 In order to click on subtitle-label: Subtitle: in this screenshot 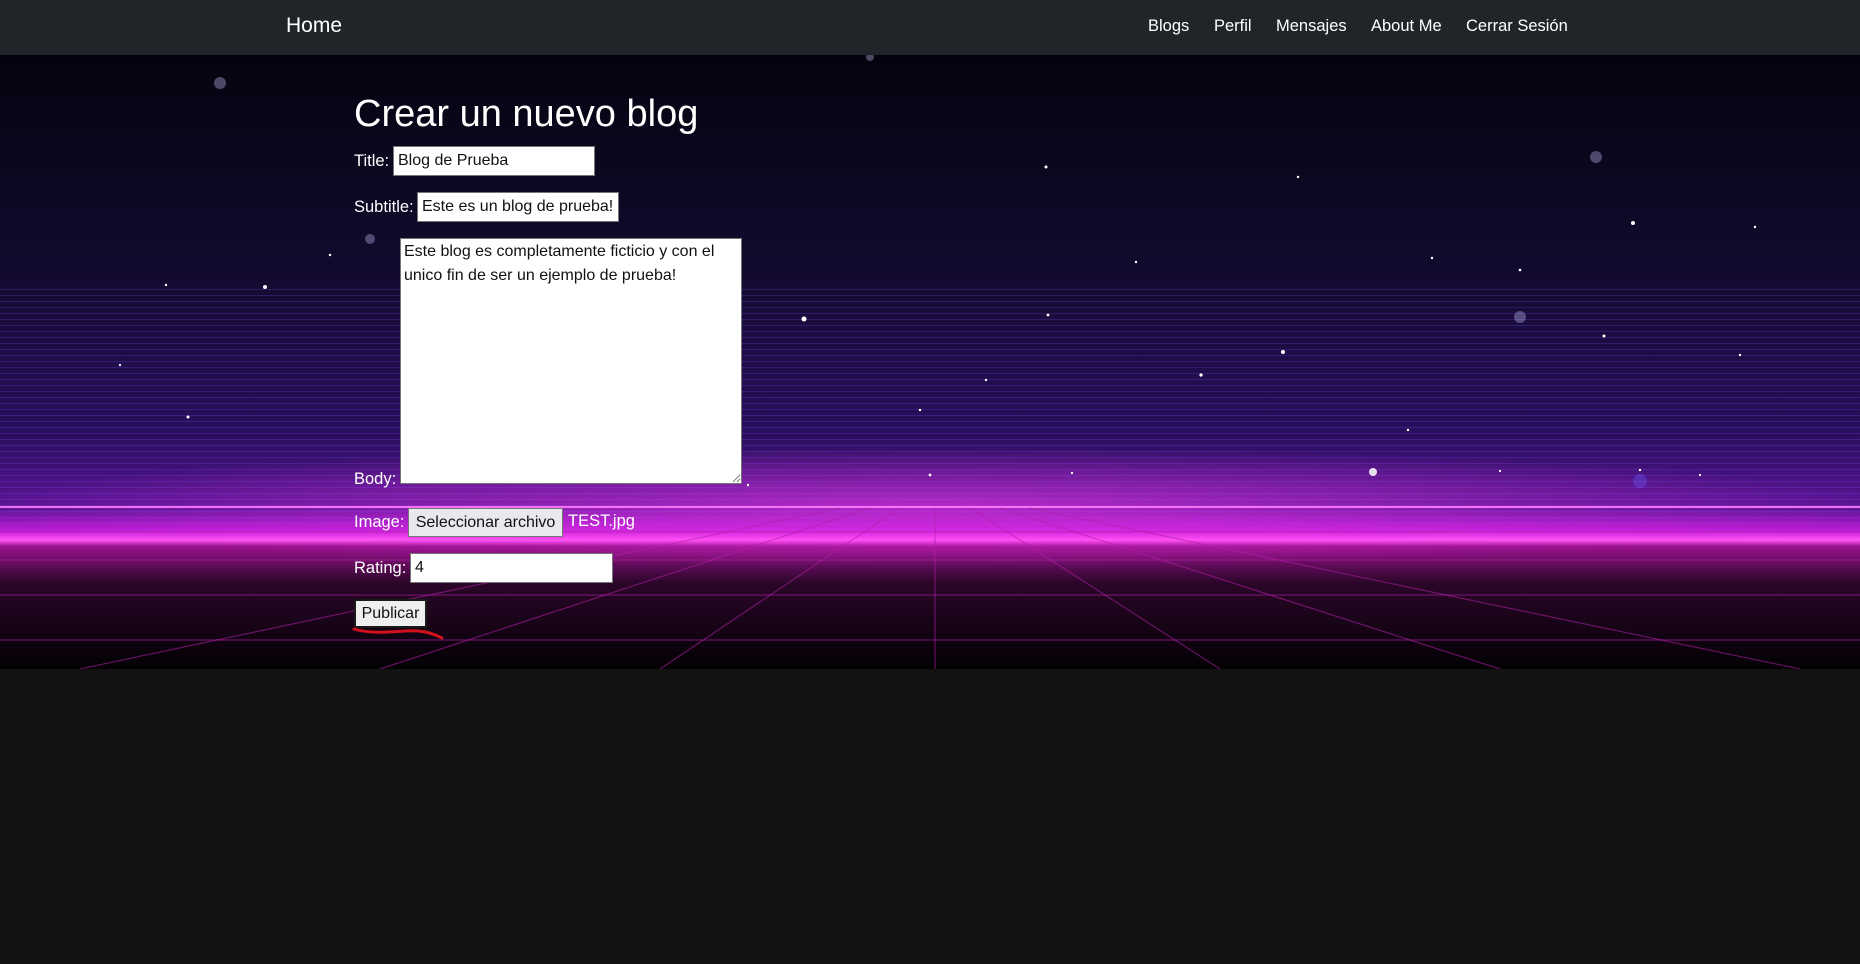, I will do `click(384, 207)`.